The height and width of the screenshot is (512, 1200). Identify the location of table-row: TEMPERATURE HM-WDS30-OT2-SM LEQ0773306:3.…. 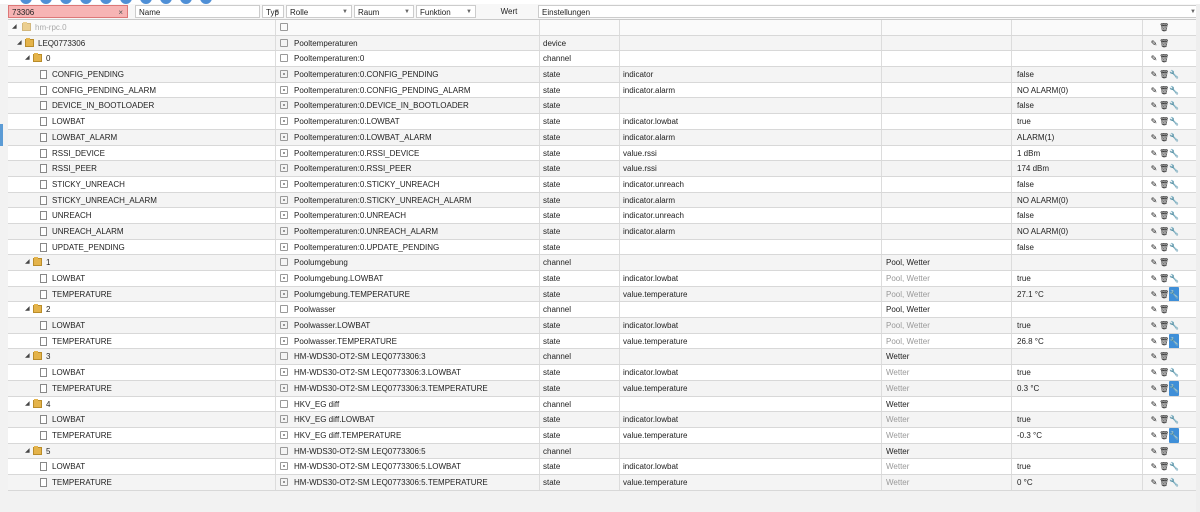
(602, 388).